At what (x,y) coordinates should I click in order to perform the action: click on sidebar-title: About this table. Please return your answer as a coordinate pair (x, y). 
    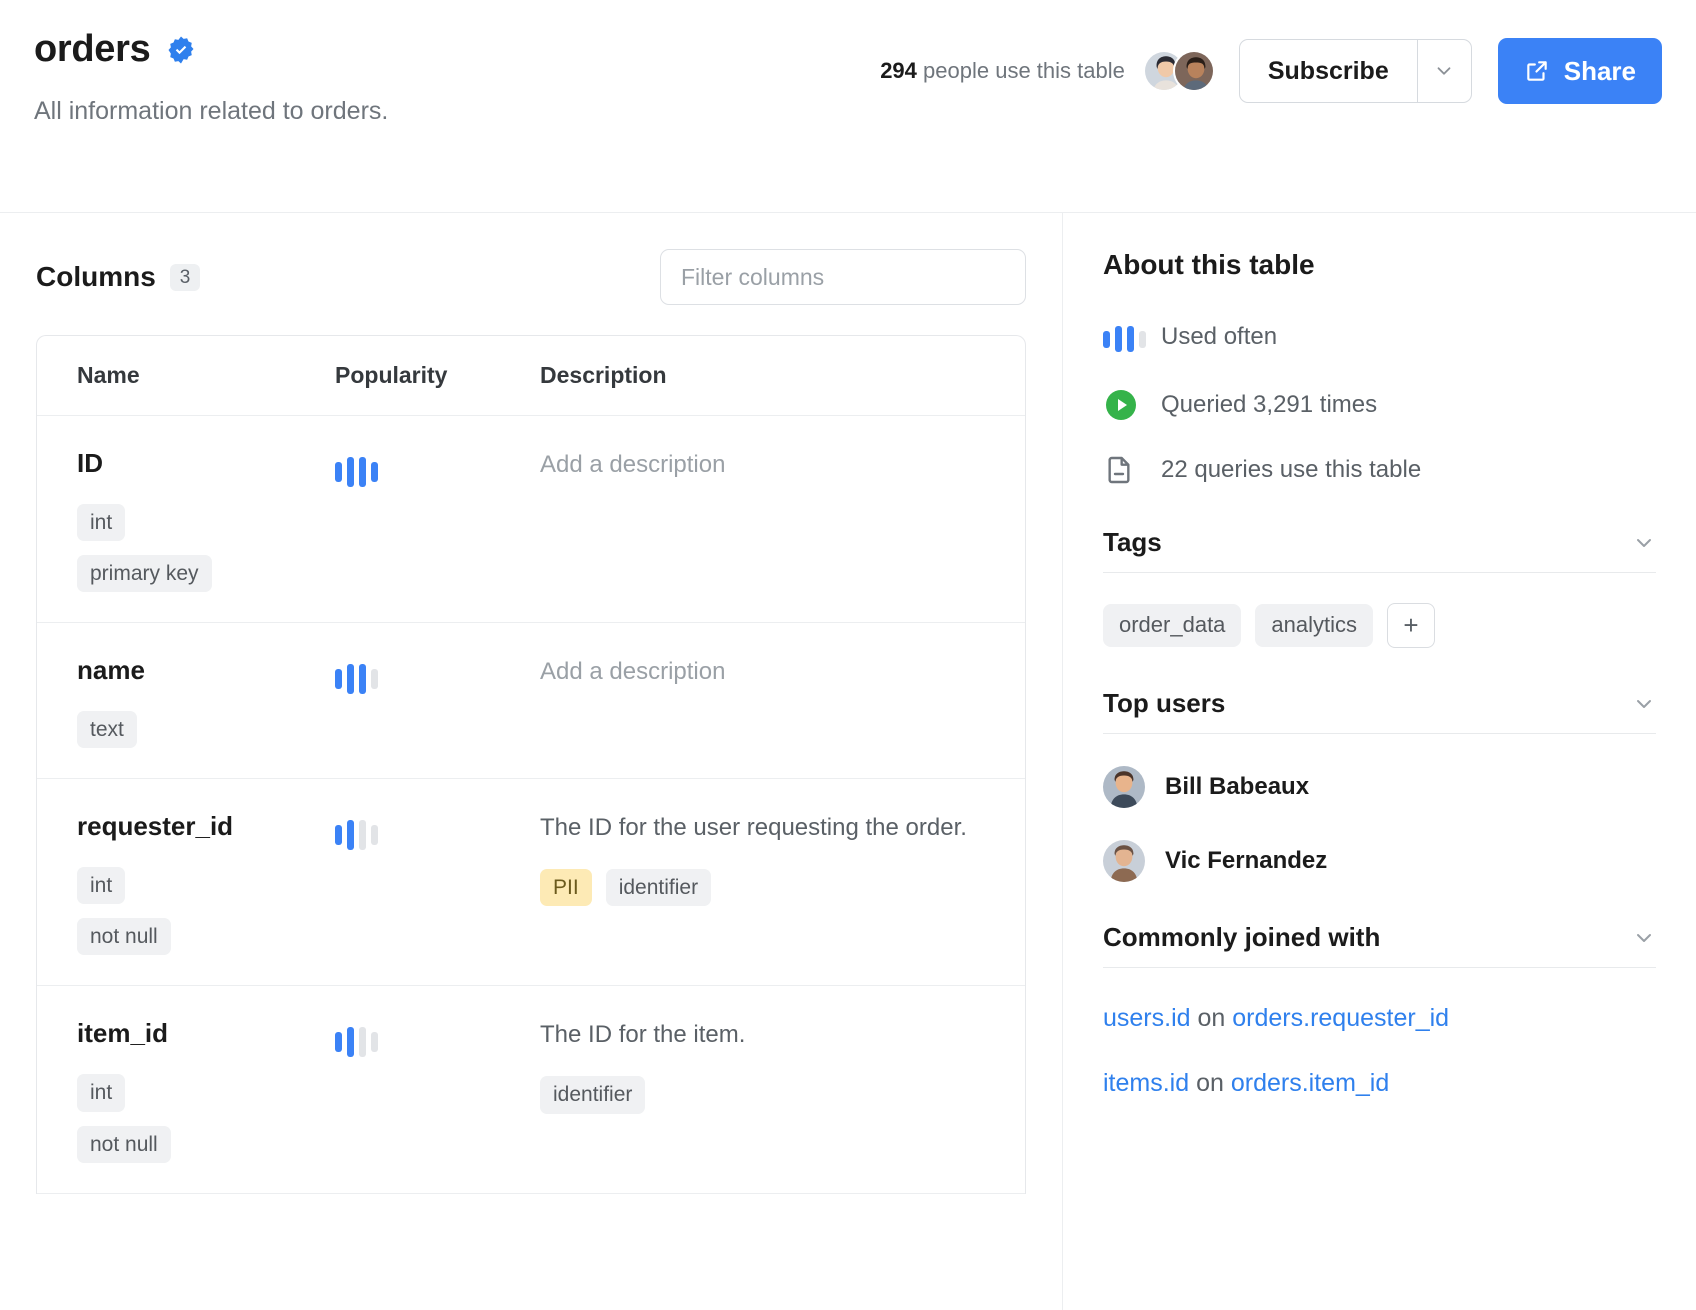
    Looking at the image, I should click on (1209, 264).